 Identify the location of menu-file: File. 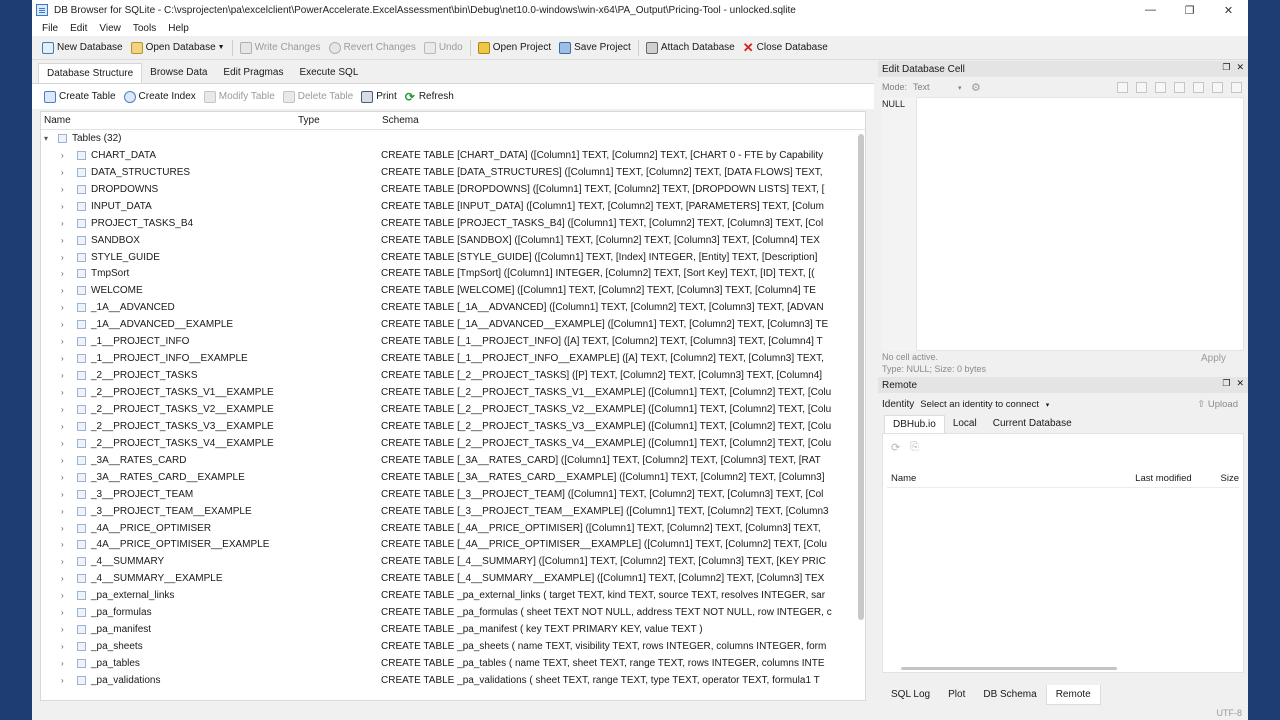
(50, 28).